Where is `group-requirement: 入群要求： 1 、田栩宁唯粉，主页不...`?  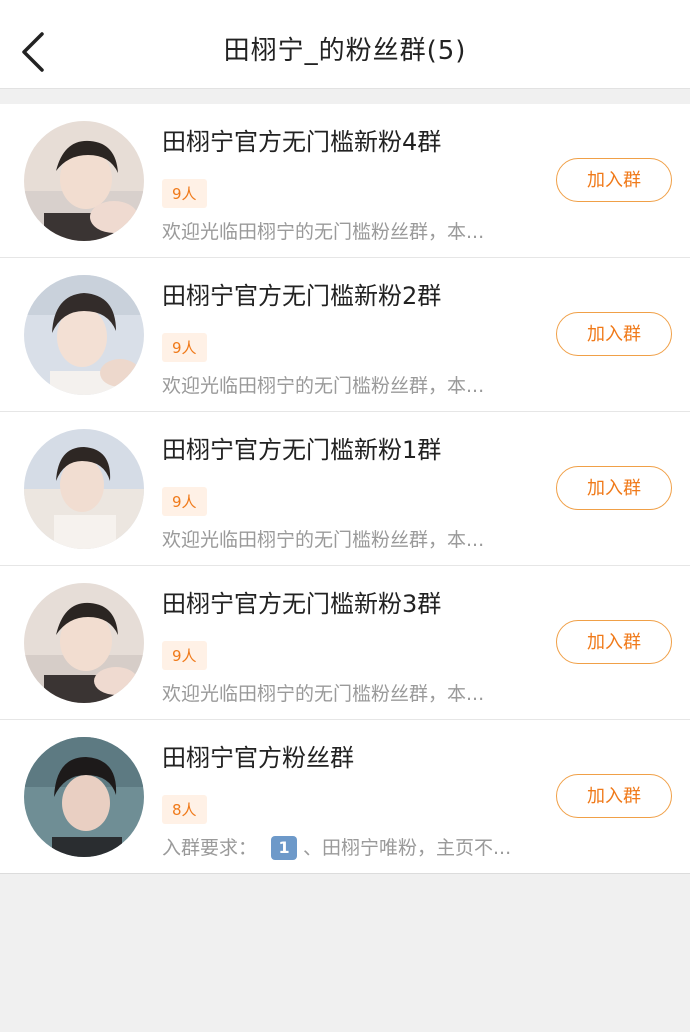
group-requirement: 入群要求： 1 、田栩宁唯粉，主页不... is located at coordinates (336, 846).